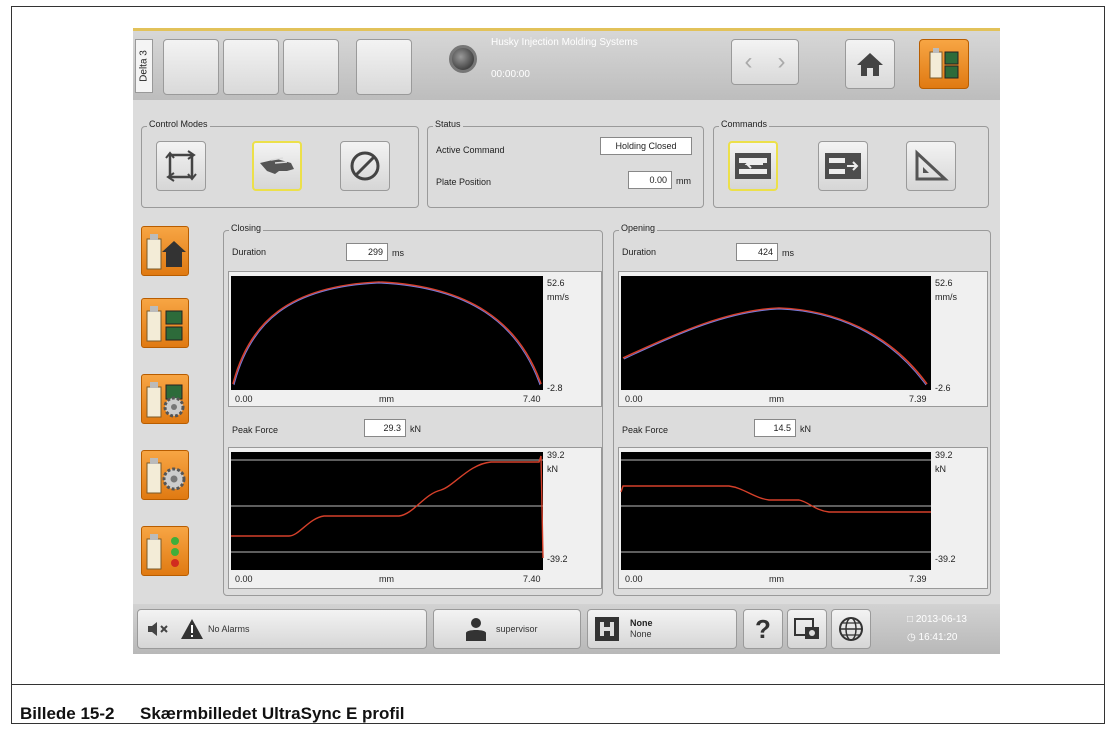 This screenshot has height=736, width=1111. Describe the element at coordinates (946, 297) in the screenshot. I see `opening-velocity-unit: mm/s` at that location.